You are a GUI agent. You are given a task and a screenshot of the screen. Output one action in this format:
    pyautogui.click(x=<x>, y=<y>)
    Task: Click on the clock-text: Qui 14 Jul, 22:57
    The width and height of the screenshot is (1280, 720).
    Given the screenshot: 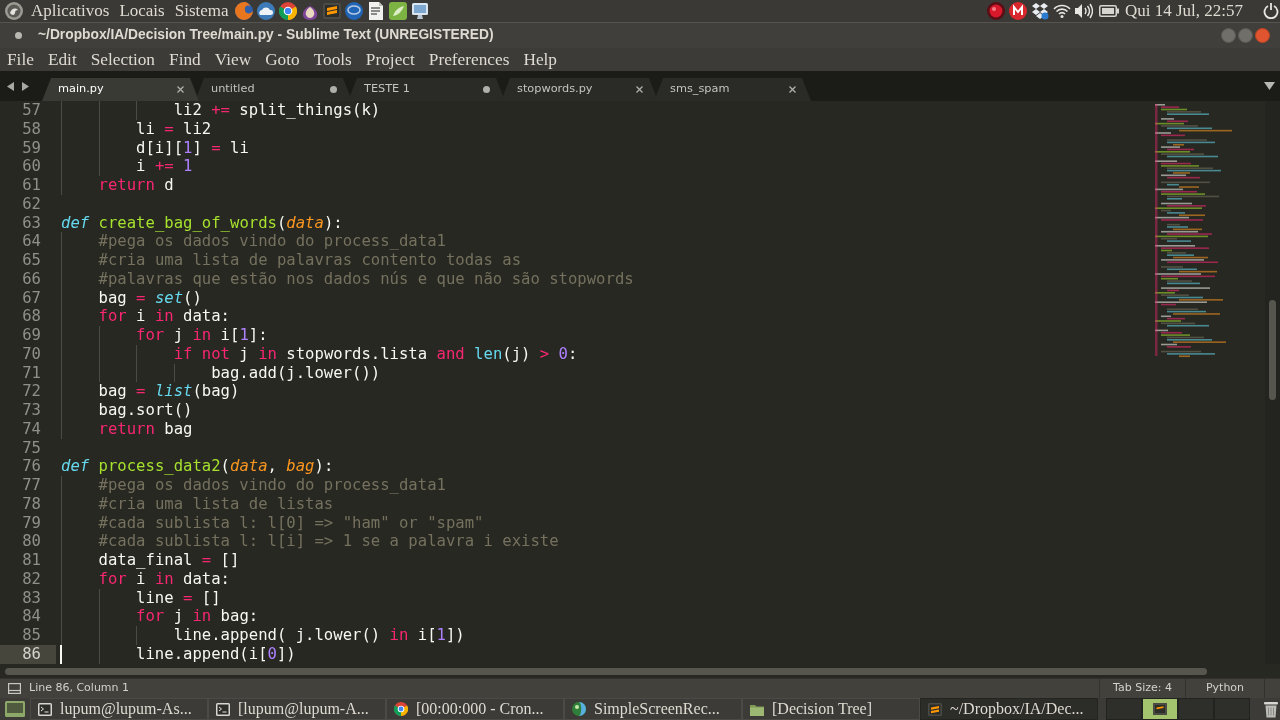 What is the action you would take?
    pyautogui.click(x=1183, y=11)
    